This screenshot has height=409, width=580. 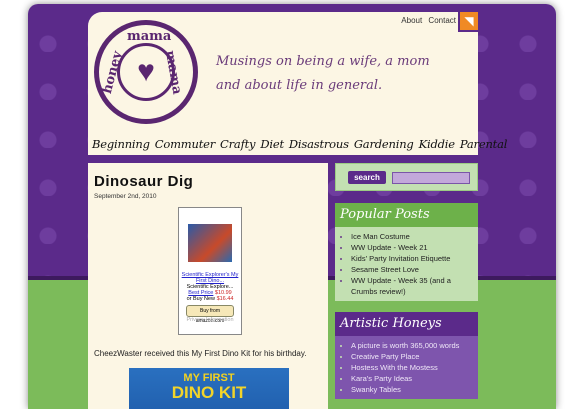 What do you see at coordinates (210, 320) in the screenshot?
I see `privacy-link: Privacy Information` at bounding box center [210, 320].